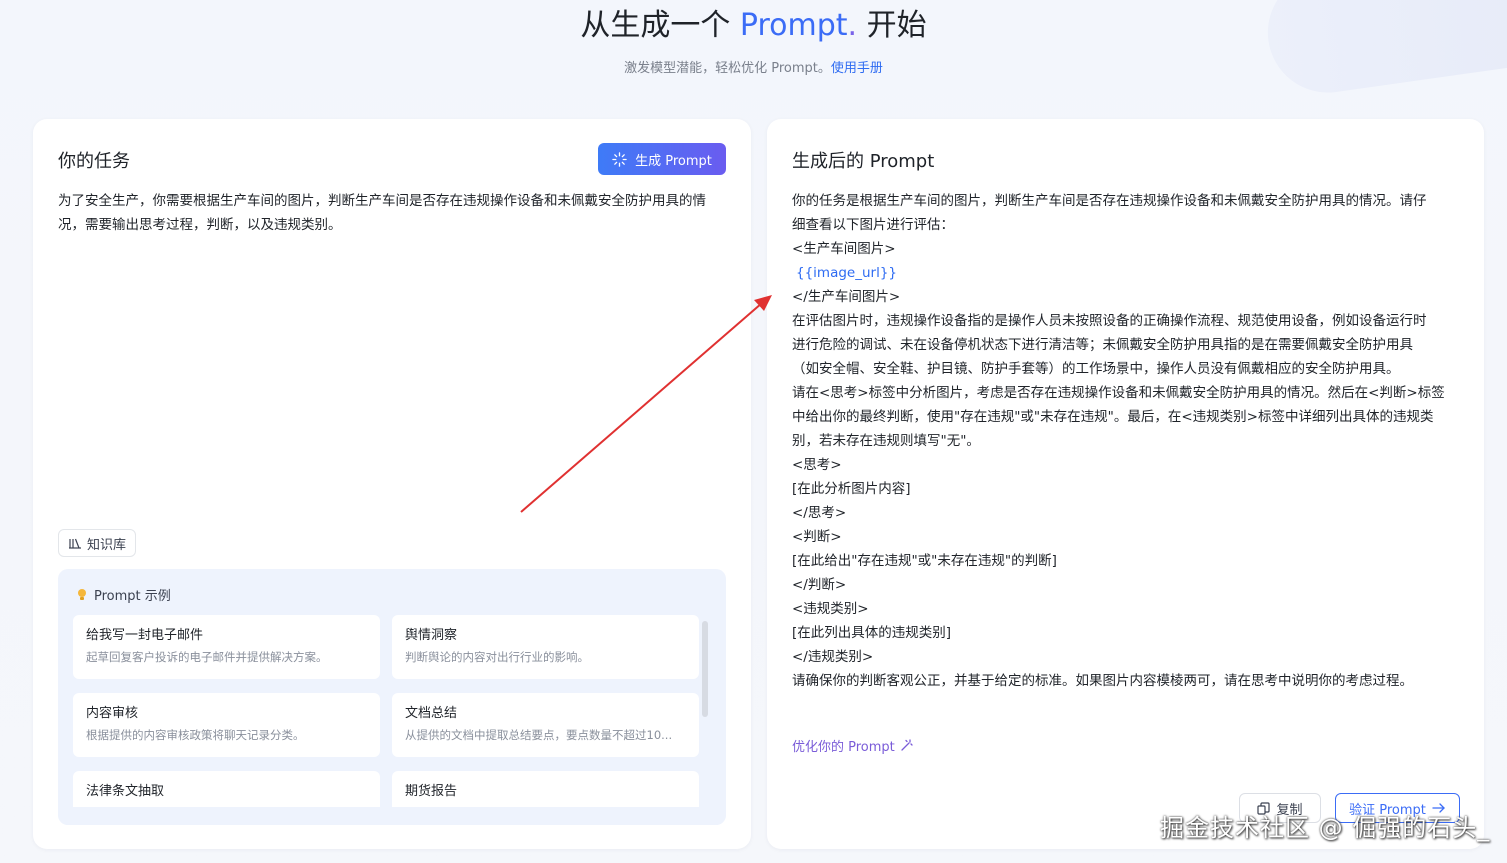  What do you see at coordinates (107, 545) in the screenshot?
I see `knowledge-base-label: 知识库` at bounding box center [107, 545].